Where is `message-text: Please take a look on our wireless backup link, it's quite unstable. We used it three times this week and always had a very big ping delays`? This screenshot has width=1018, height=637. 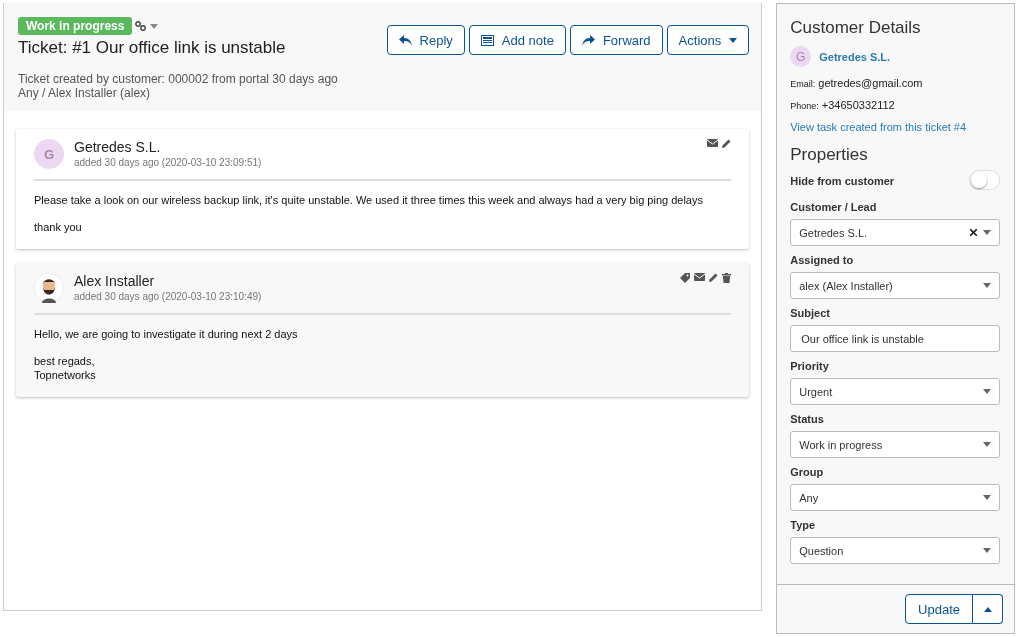 message-text: Please take a look on our wireless backup link, it's quite unstable. We used it three times this week and always had a very big ping delays is located at coordinates (369, 200).